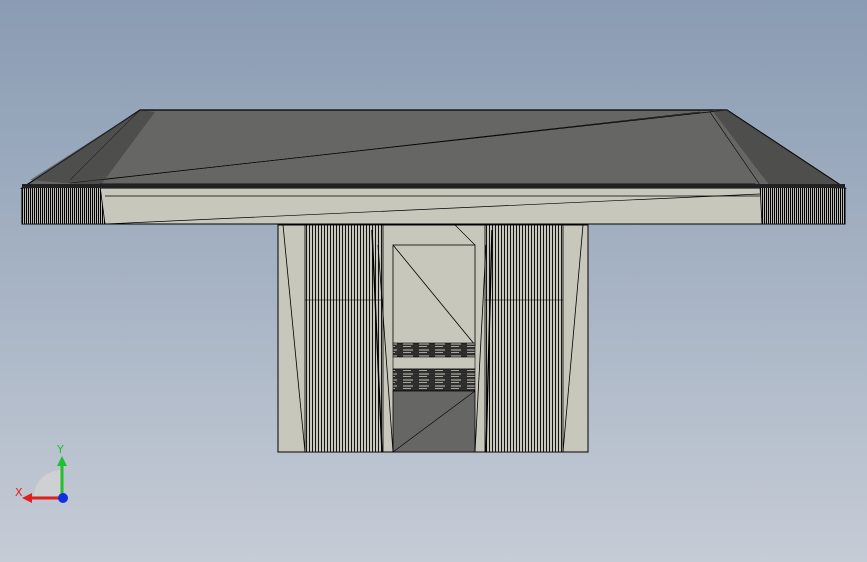  Describe the element at coordinates (48, 483) in the screenshot. I see `triad-plane-icon` at that location.